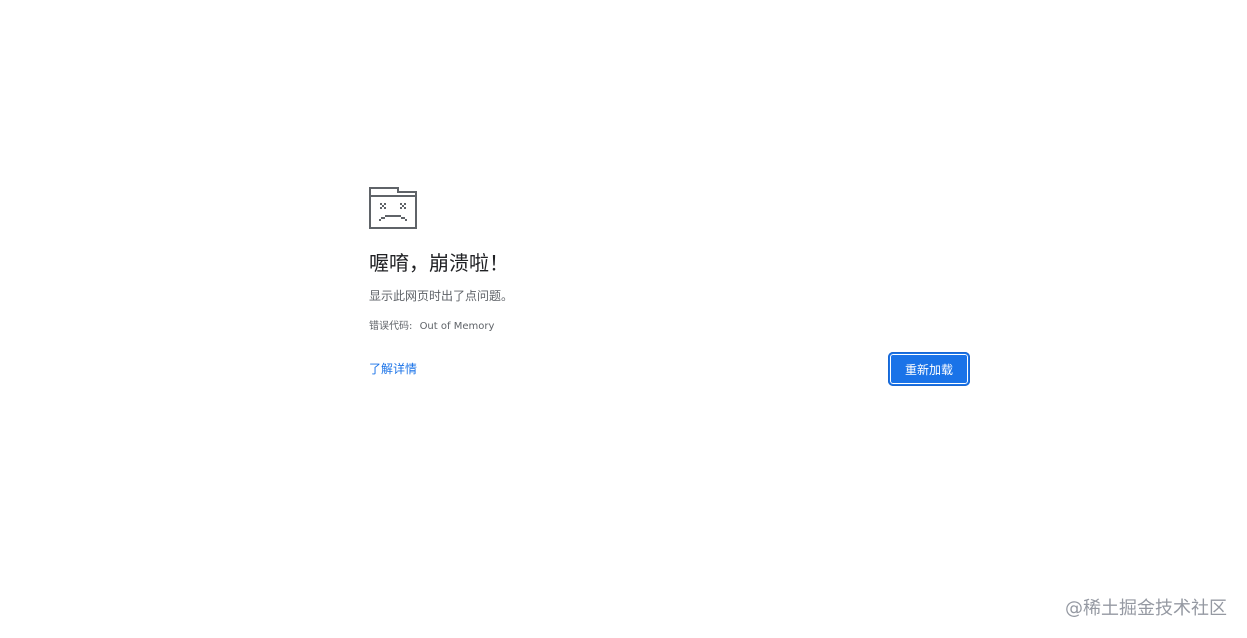 The image size is (1247, 638). I want to click on page-title: 喔唷，崩溃啦！, so click(439, 263).